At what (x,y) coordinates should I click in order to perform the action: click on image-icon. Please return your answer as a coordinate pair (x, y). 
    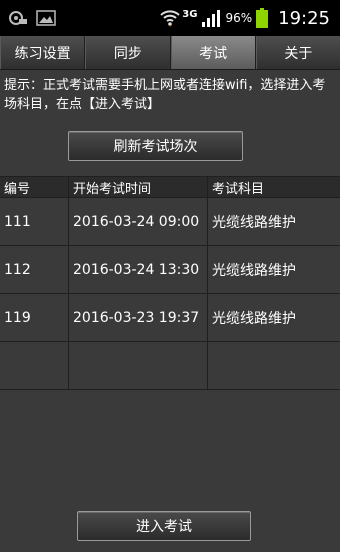
    Looking at the image, I should click on (46, 18).